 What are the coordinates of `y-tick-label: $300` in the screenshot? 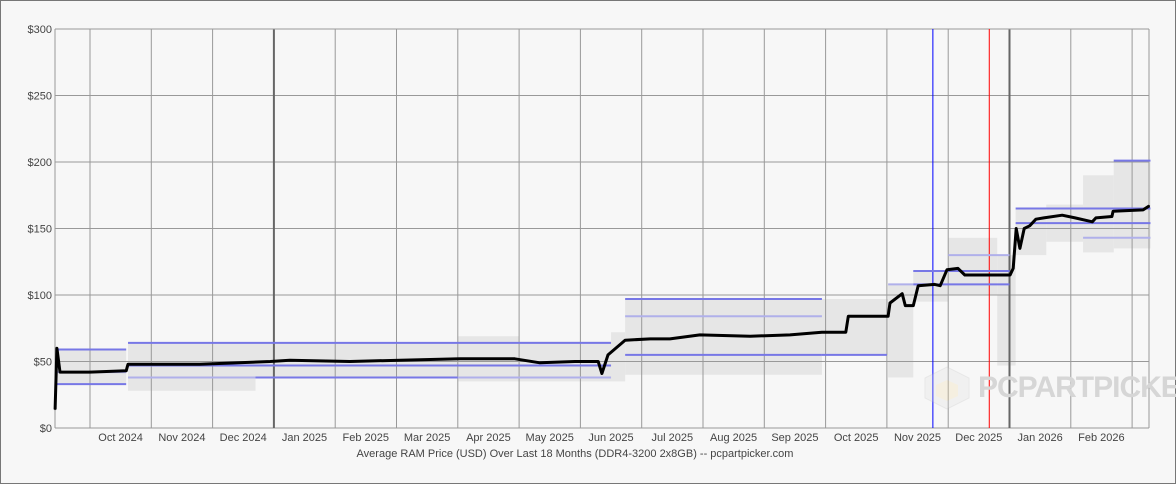 It's located at (40, 30).